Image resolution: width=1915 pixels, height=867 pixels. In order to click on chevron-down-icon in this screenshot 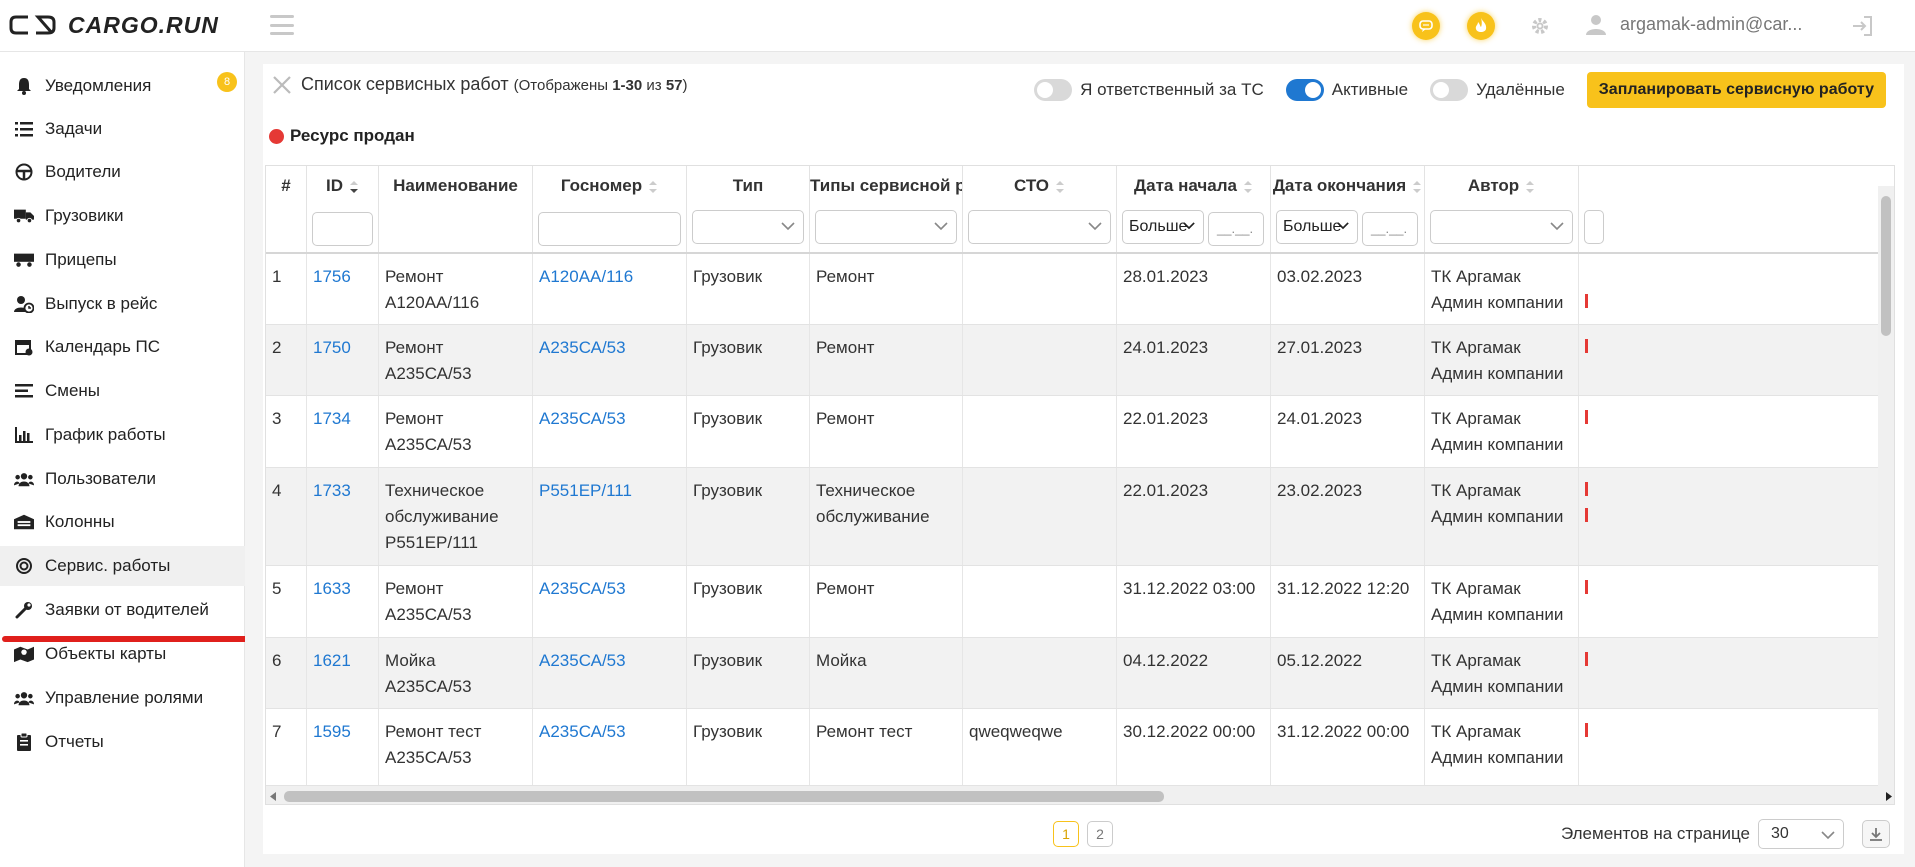, I will do `click(1557, 226)`.